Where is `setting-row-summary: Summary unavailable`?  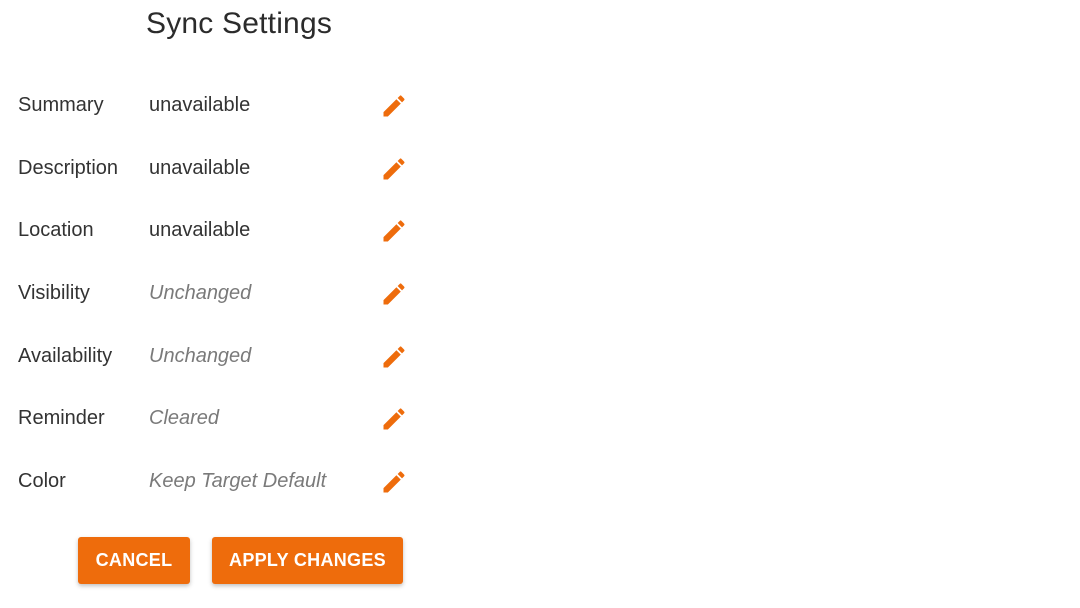 setting-row-summary: Summary unavailable is located at coordinates (218, 105).